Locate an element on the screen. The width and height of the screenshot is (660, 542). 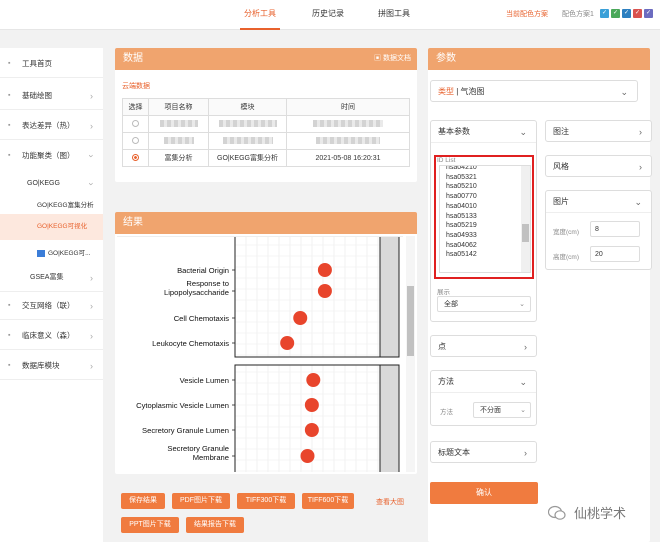
display-select: 全部 ⌄ is located at coordinates (484, 304).